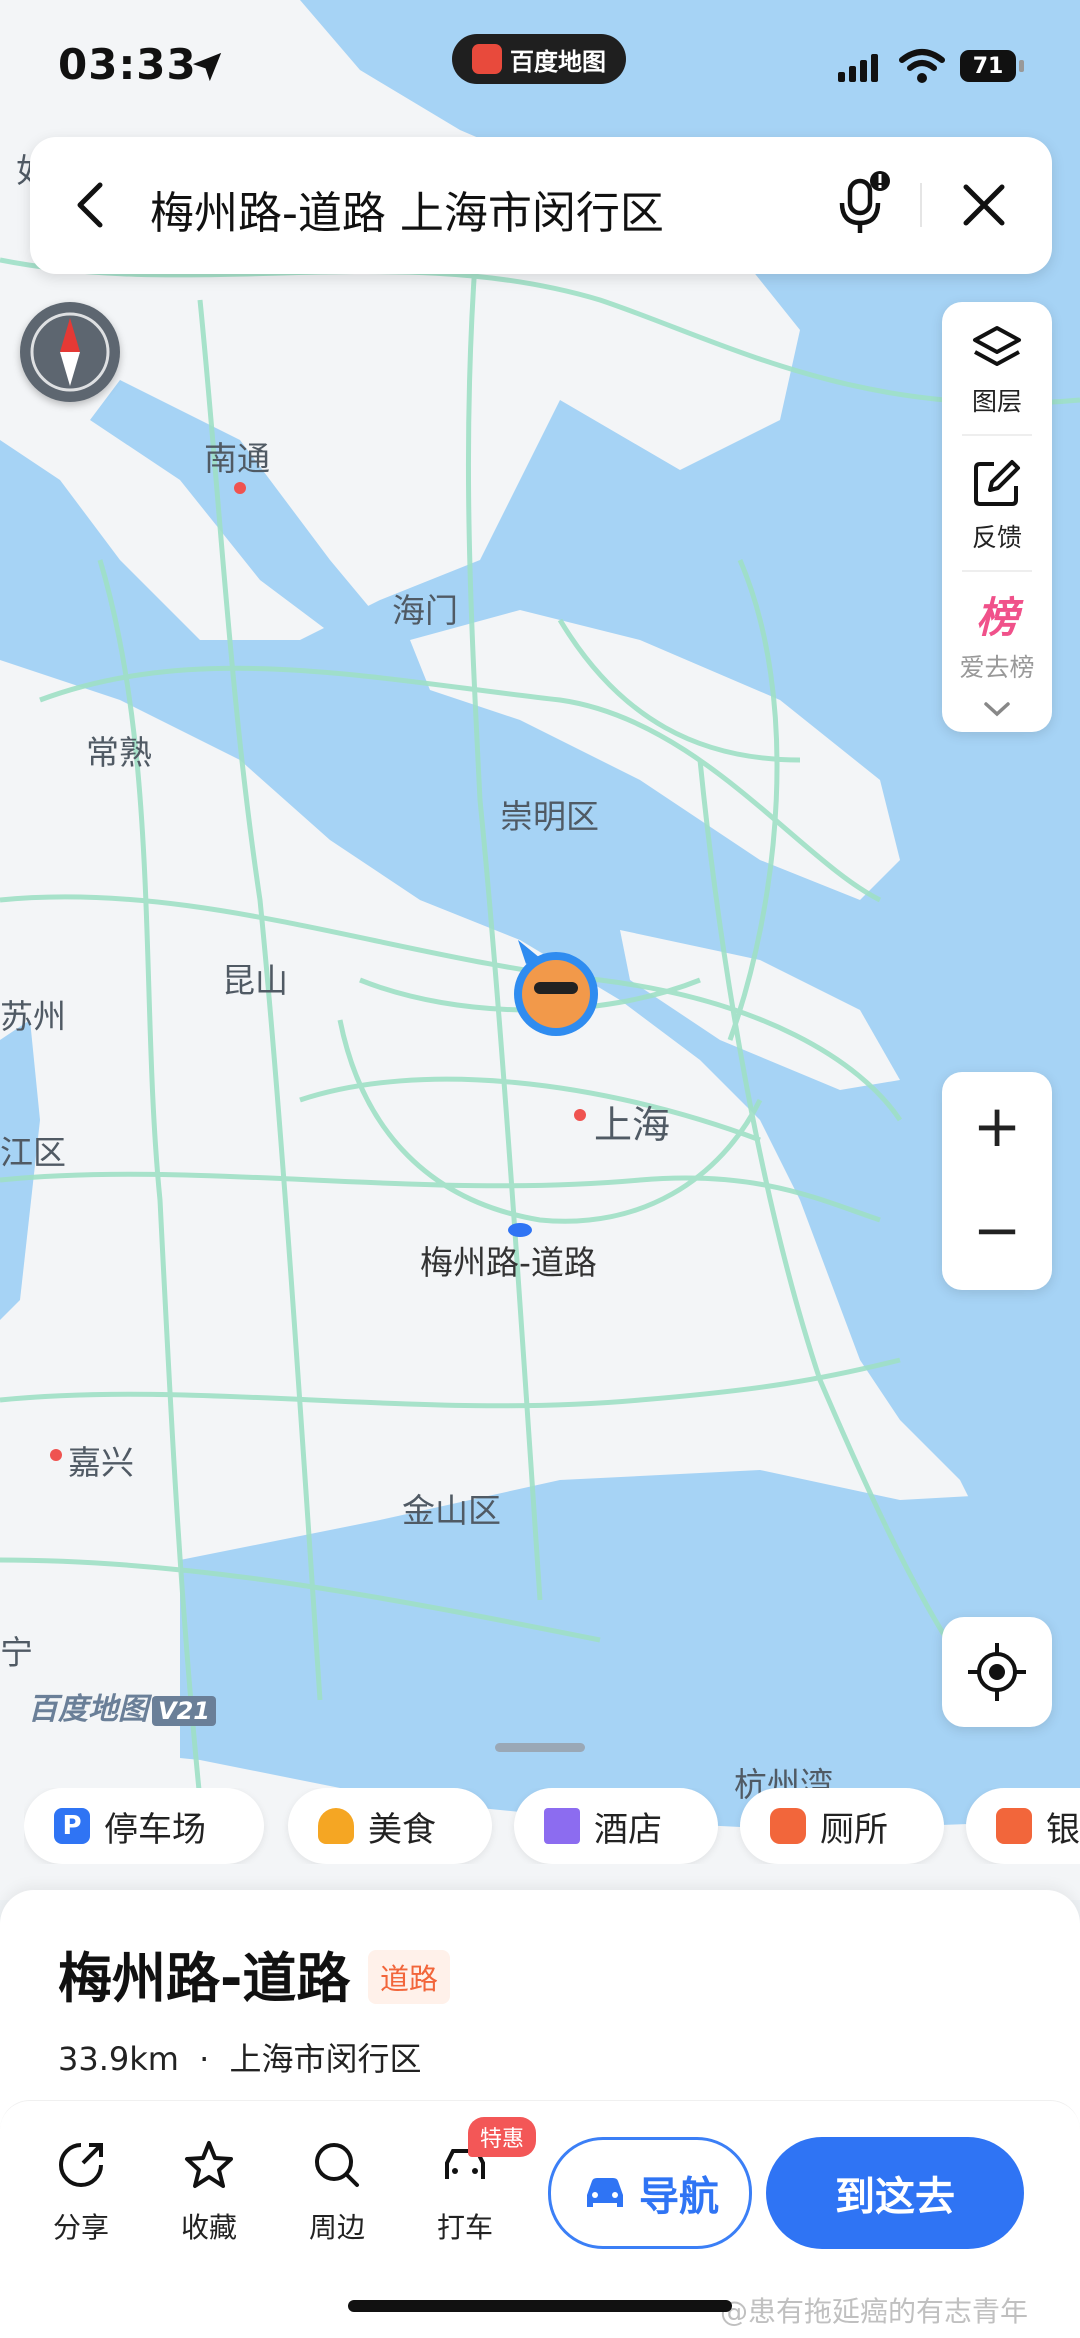  What do you see at coordinates (127, 64) in the screenshot?
I see `status-time: 03:33` at bounding box center [127, 64].